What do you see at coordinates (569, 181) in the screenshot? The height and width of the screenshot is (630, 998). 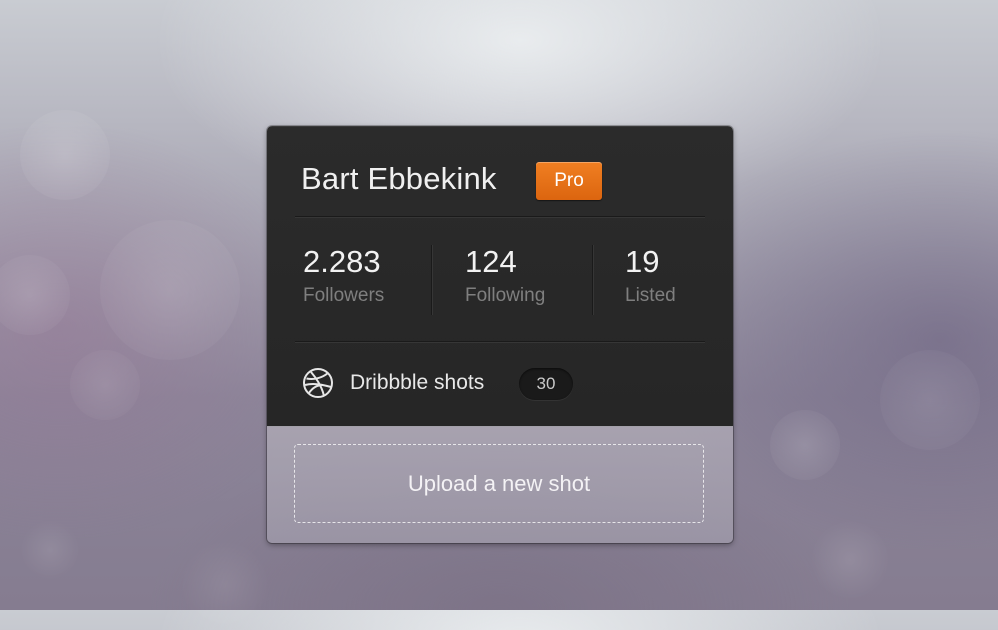 I see `pro-badge: Pro` at bounding box center [569, 181].